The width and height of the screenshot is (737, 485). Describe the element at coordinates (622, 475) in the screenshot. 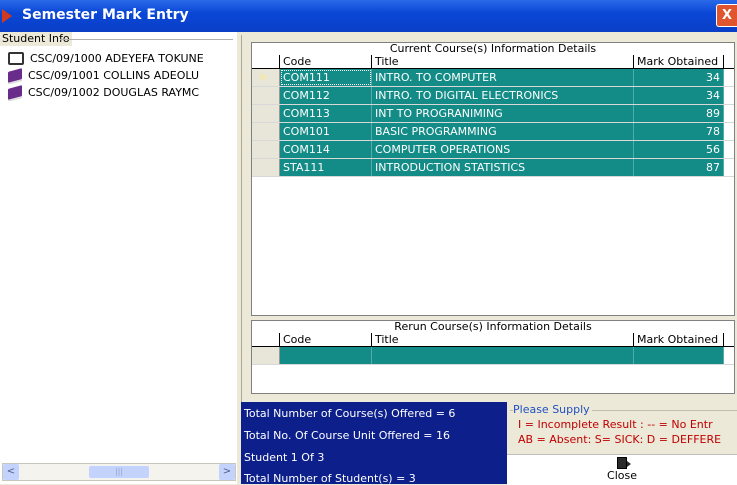

I see `close-button-label: Close` at that location.